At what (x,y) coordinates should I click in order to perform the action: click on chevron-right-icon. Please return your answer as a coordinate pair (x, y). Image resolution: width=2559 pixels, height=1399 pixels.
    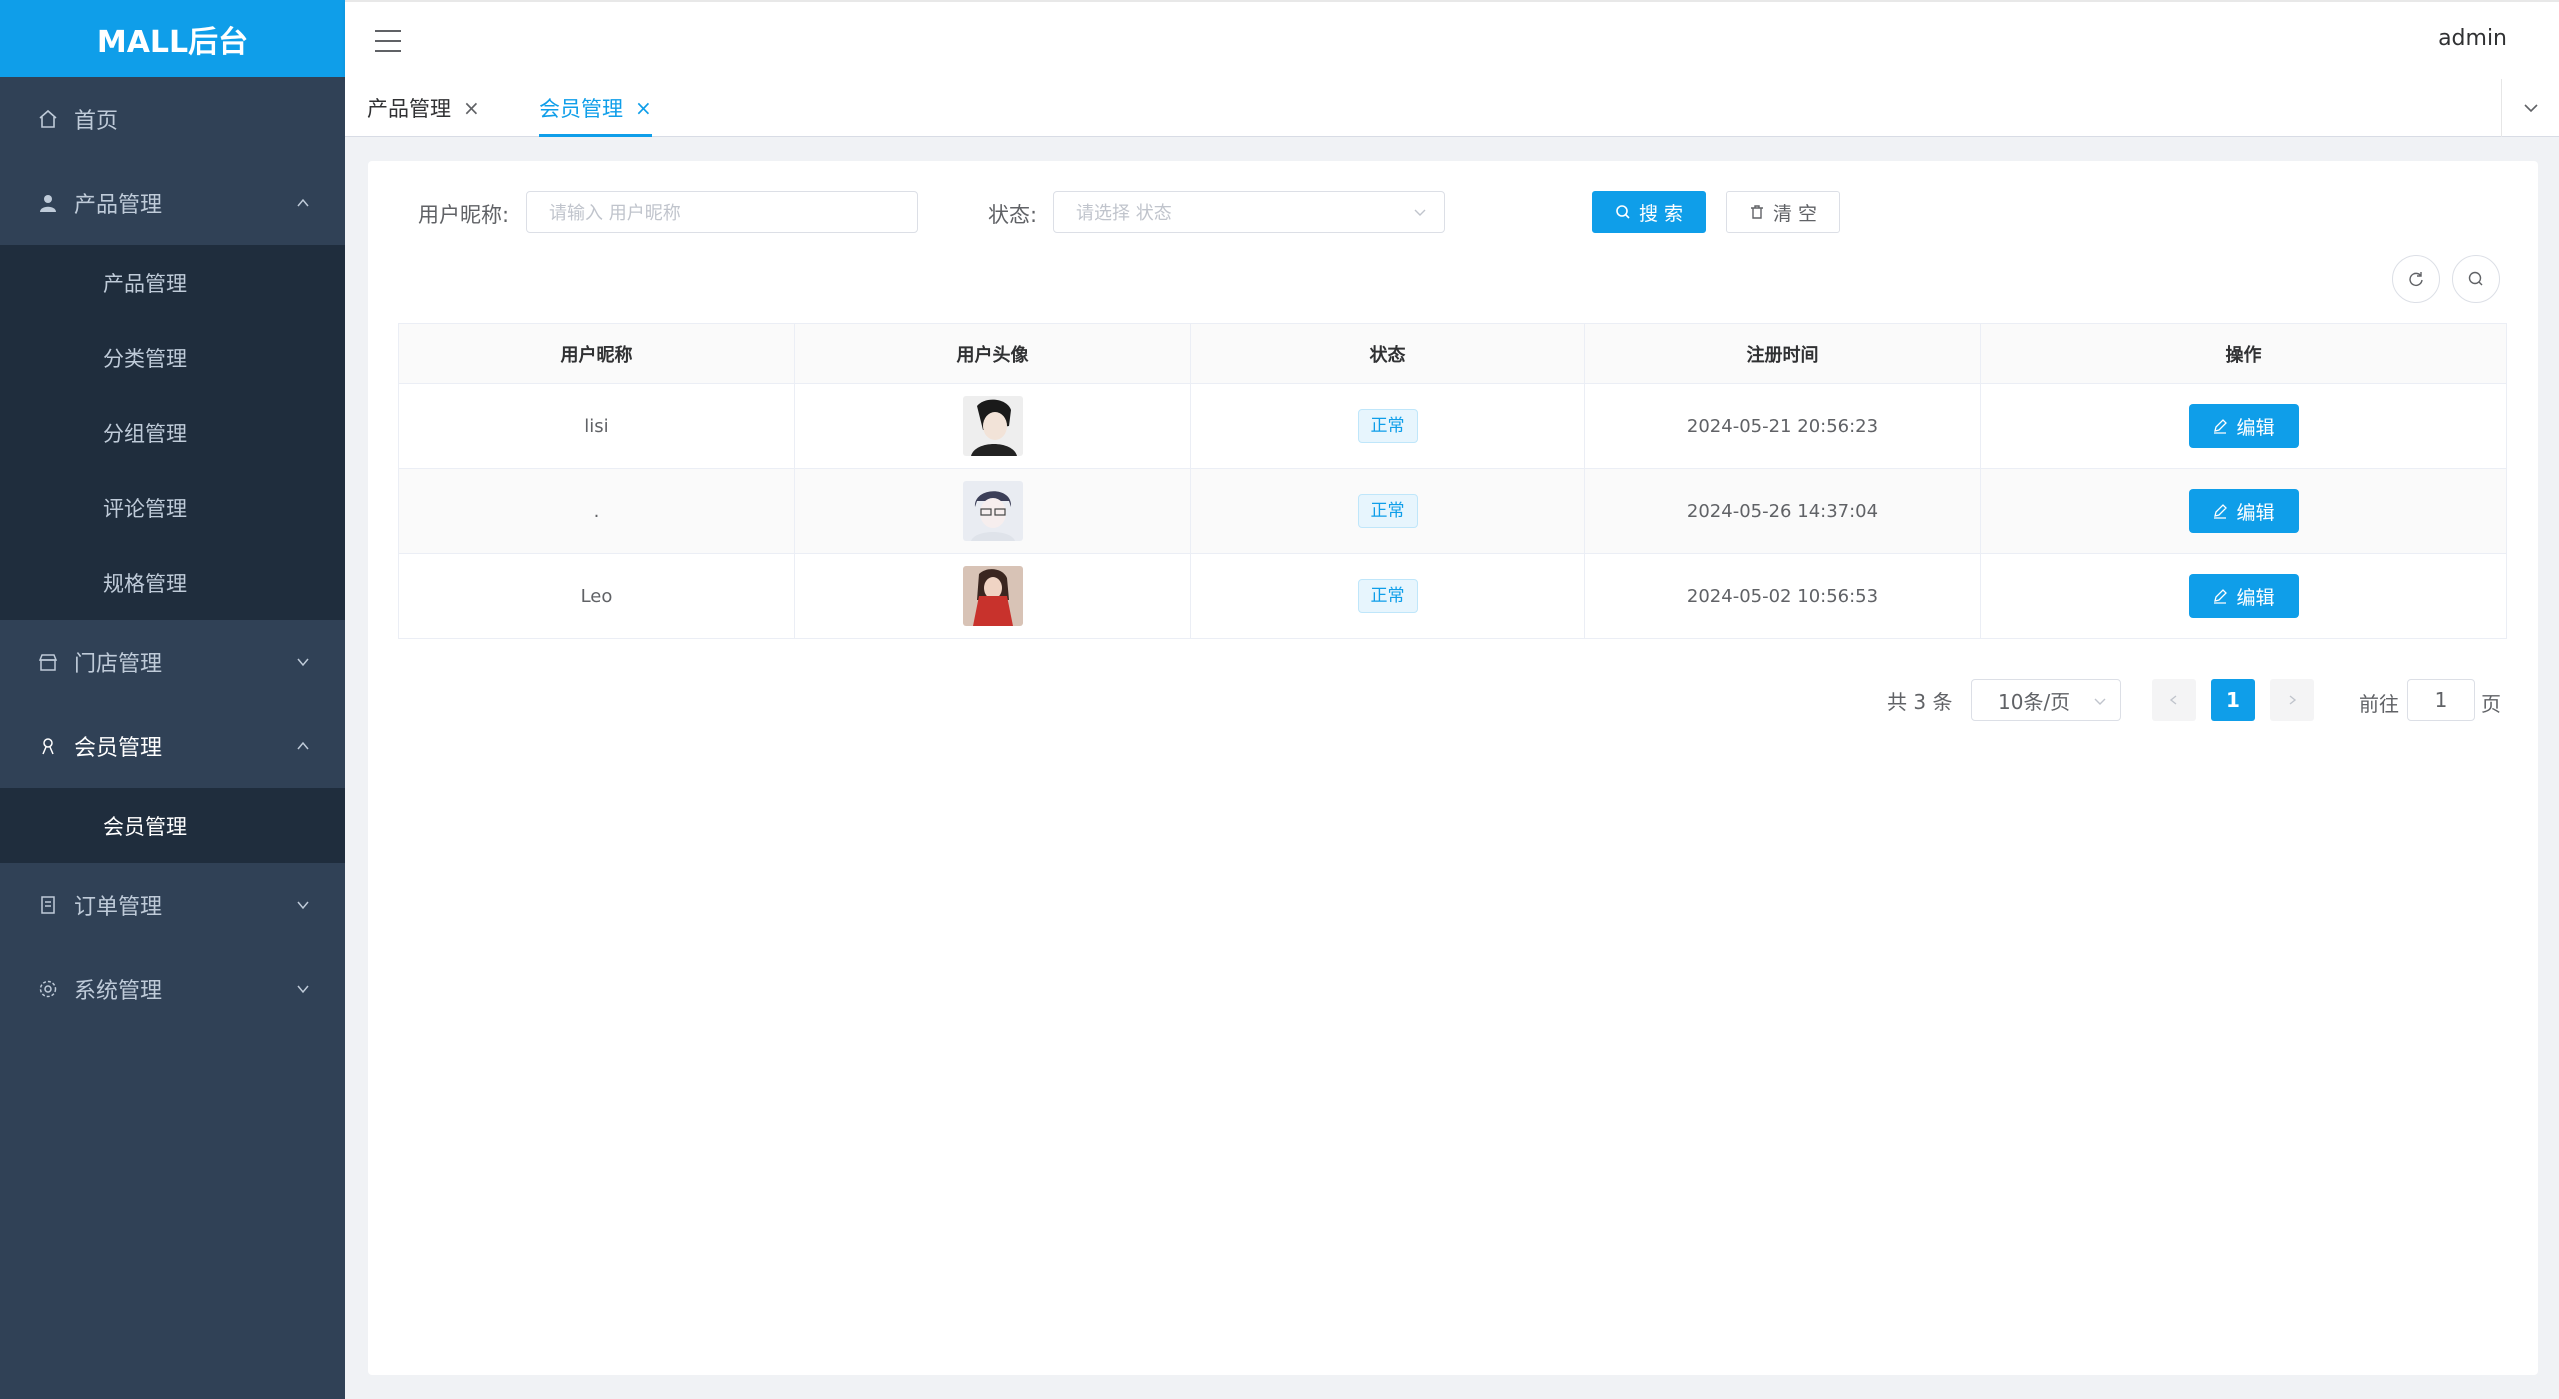
    Looking at the image, I should click on (2293, 700).